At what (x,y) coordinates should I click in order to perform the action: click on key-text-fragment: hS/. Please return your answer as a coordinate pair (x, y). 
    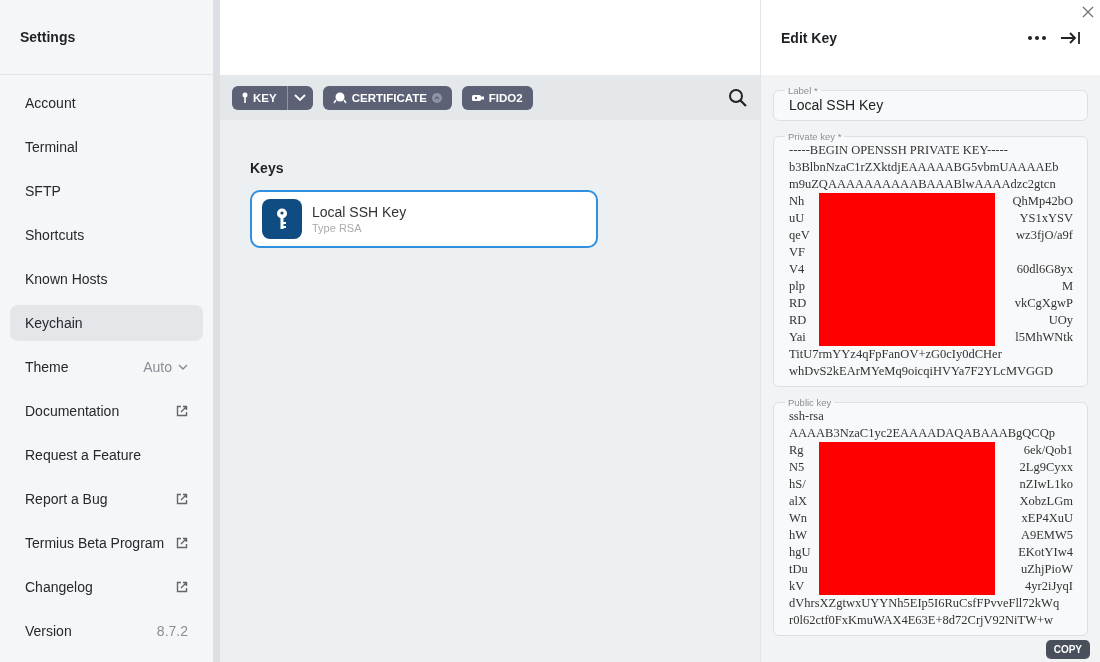
    Looking at the image, I should click on (797, 484).